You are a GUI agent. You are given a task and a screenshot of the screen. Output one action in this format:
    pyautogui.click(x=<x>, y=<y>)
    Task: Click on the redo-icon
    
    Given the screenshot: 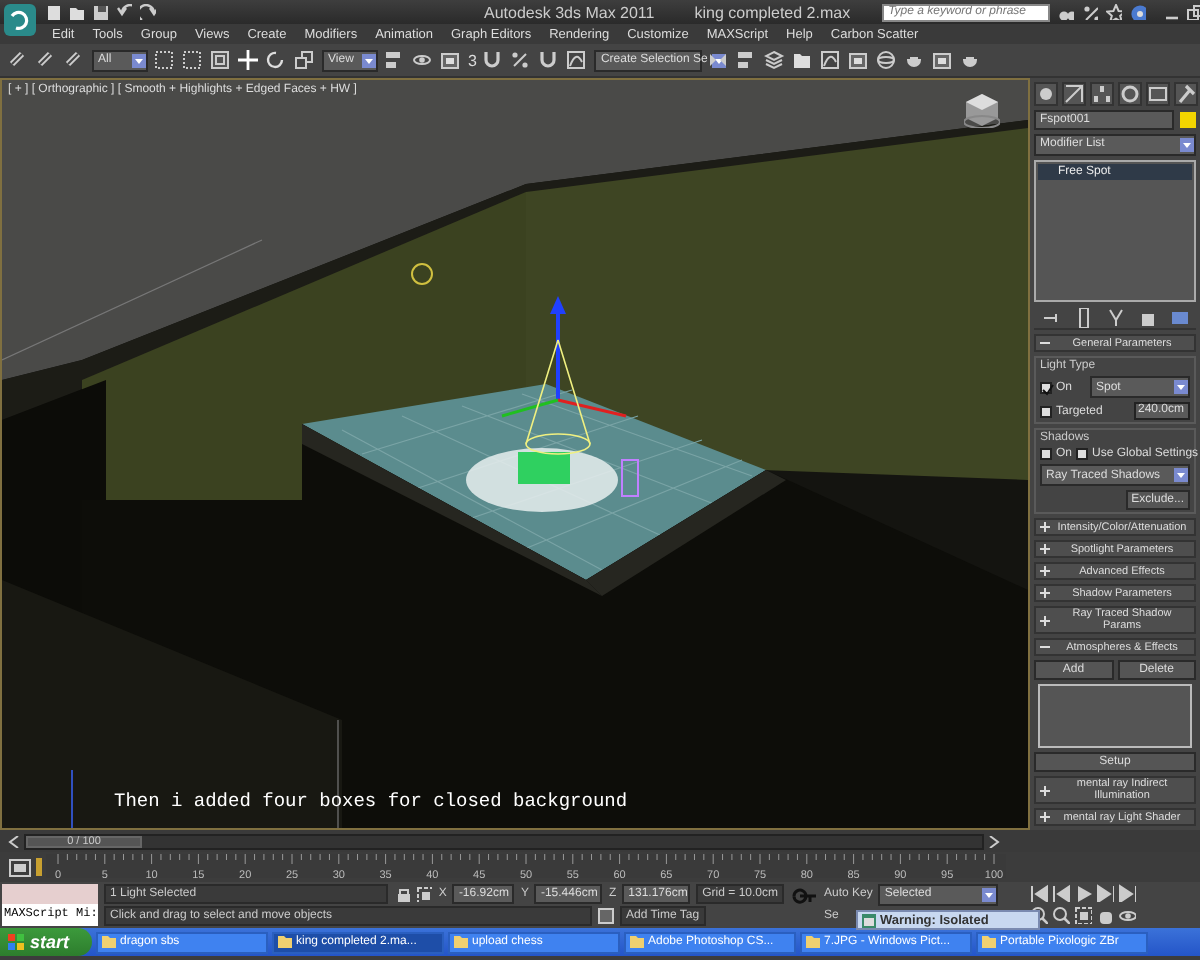 What is the action you would take?
    pyautogui.click(x=148, y=12)
    